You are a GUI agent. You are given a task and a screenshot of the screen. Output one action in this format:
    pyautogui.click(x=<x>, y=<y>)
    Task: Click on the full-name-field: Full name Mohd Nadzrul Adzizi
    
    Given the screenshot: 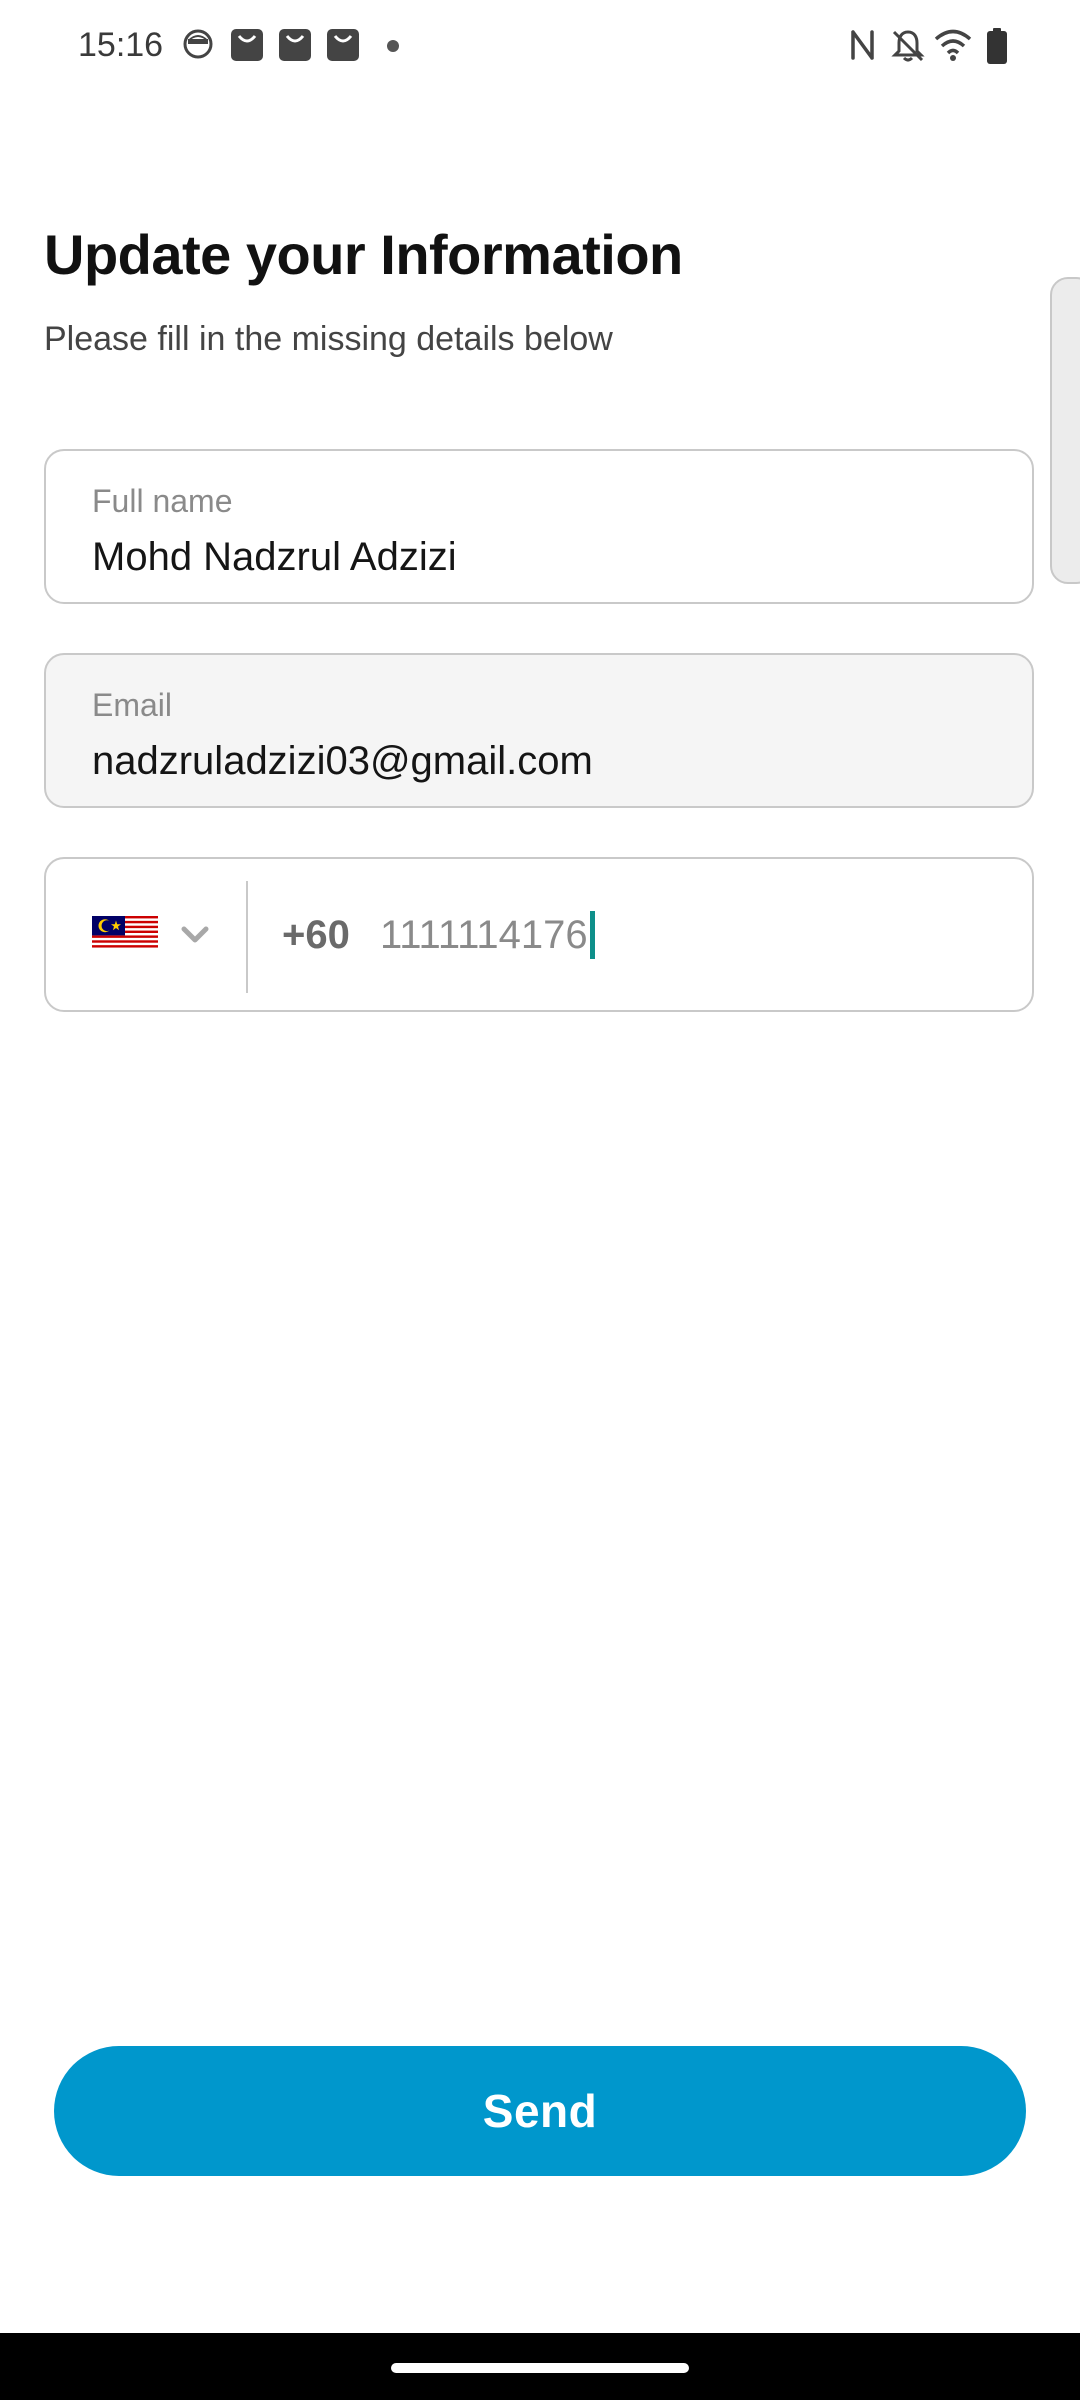 What is the action you would take?
    pyautogui.click(x=539, y=526)
    